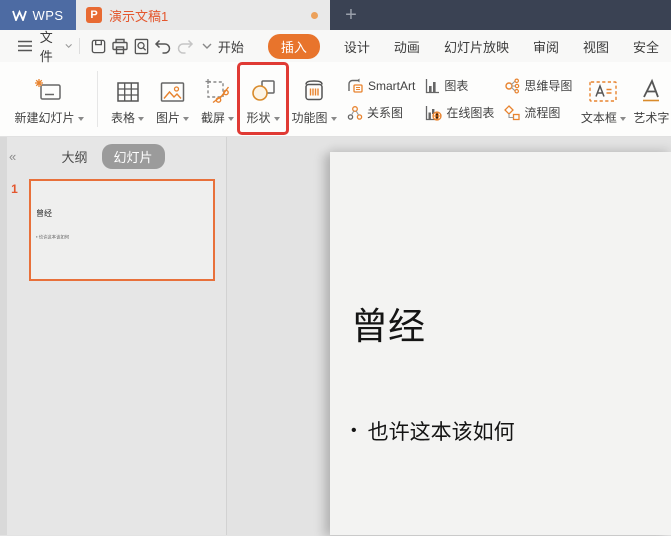 The width and height of the screenshot is (671, 536). Describe the element at coordinates (25, 46) in the screenshot. I see `hamburger-menu-icon` at that location.